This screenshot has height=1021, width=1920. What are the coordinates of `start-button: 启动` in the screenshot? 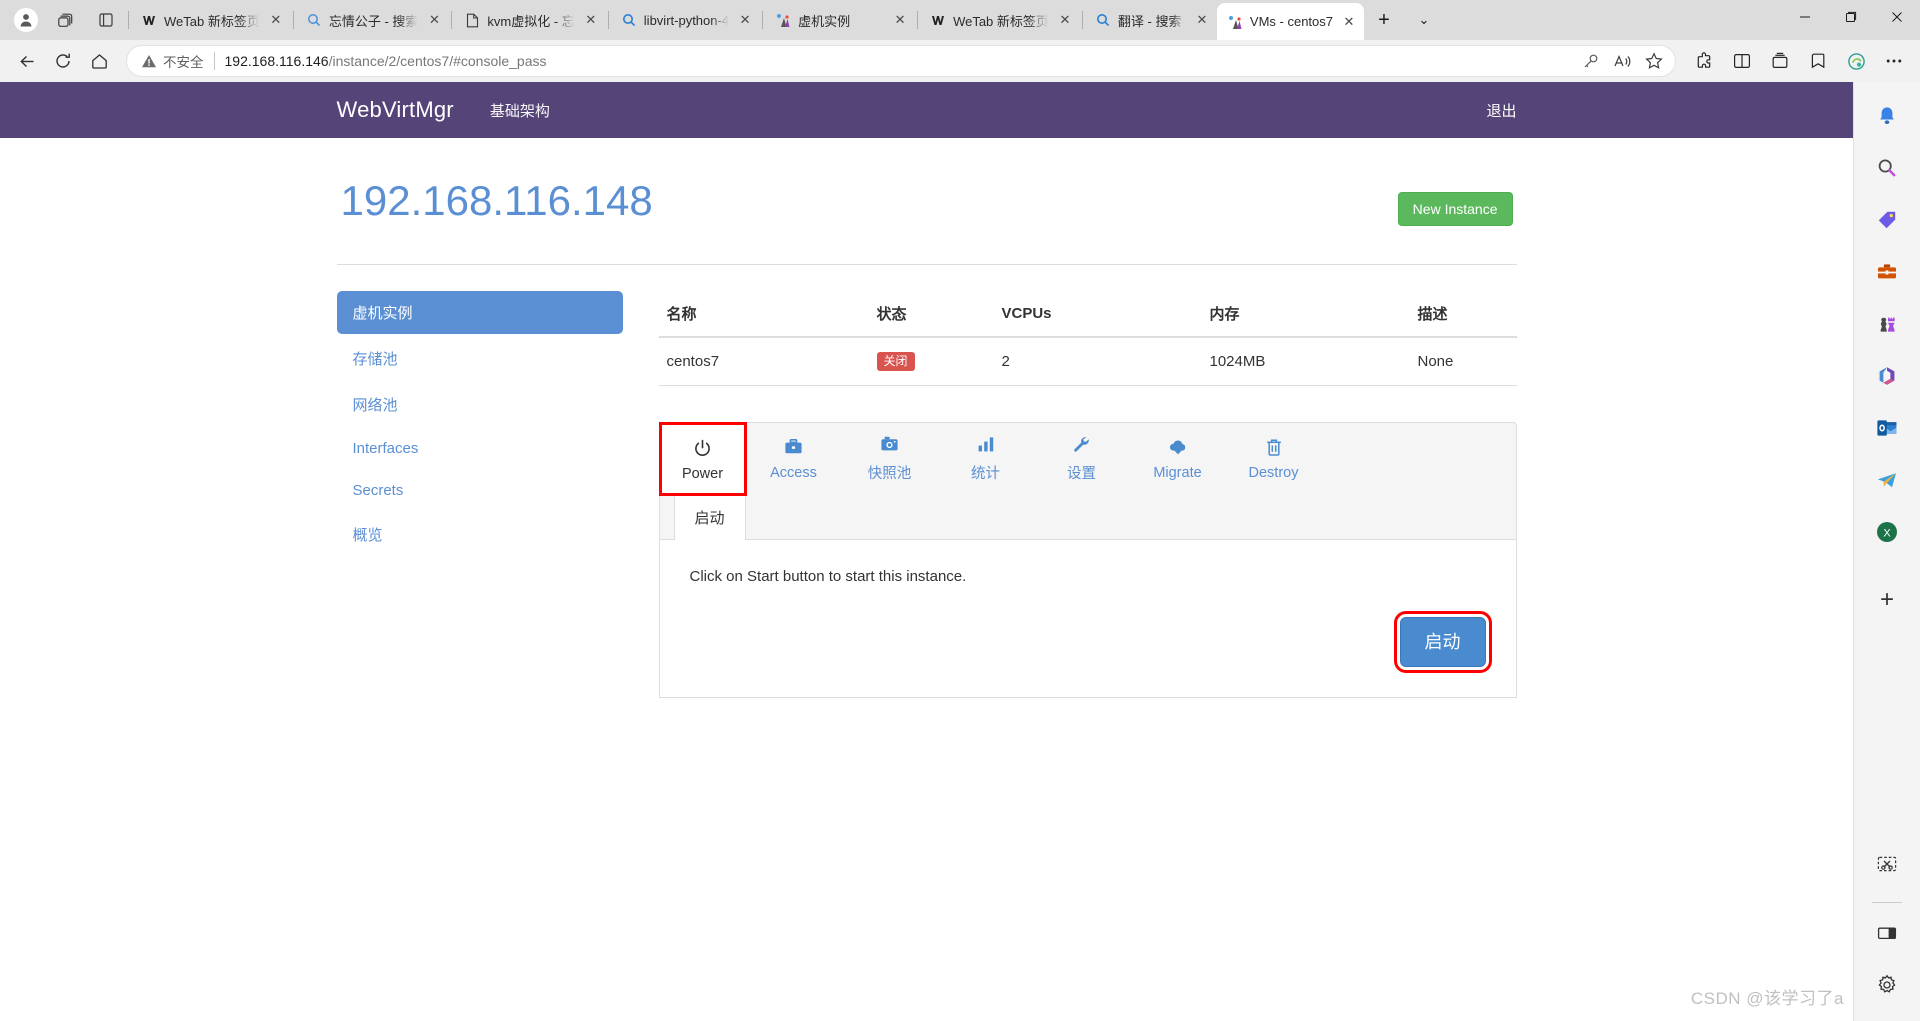 It's located at (1442, 642).